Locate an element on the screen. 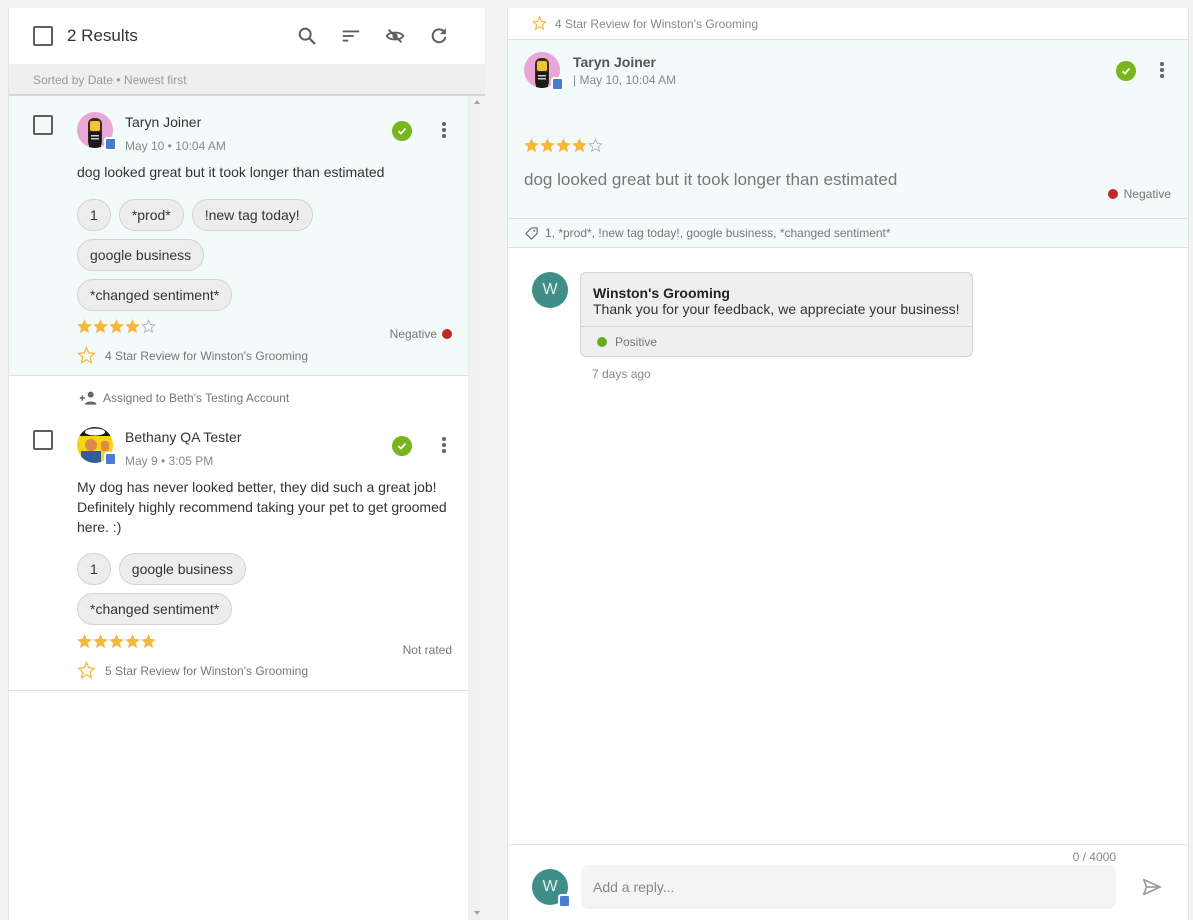 The height and width of the screenshot is (920, 1193). reply-composer: 0 / 4000 W is located at coordinates (848, 882).